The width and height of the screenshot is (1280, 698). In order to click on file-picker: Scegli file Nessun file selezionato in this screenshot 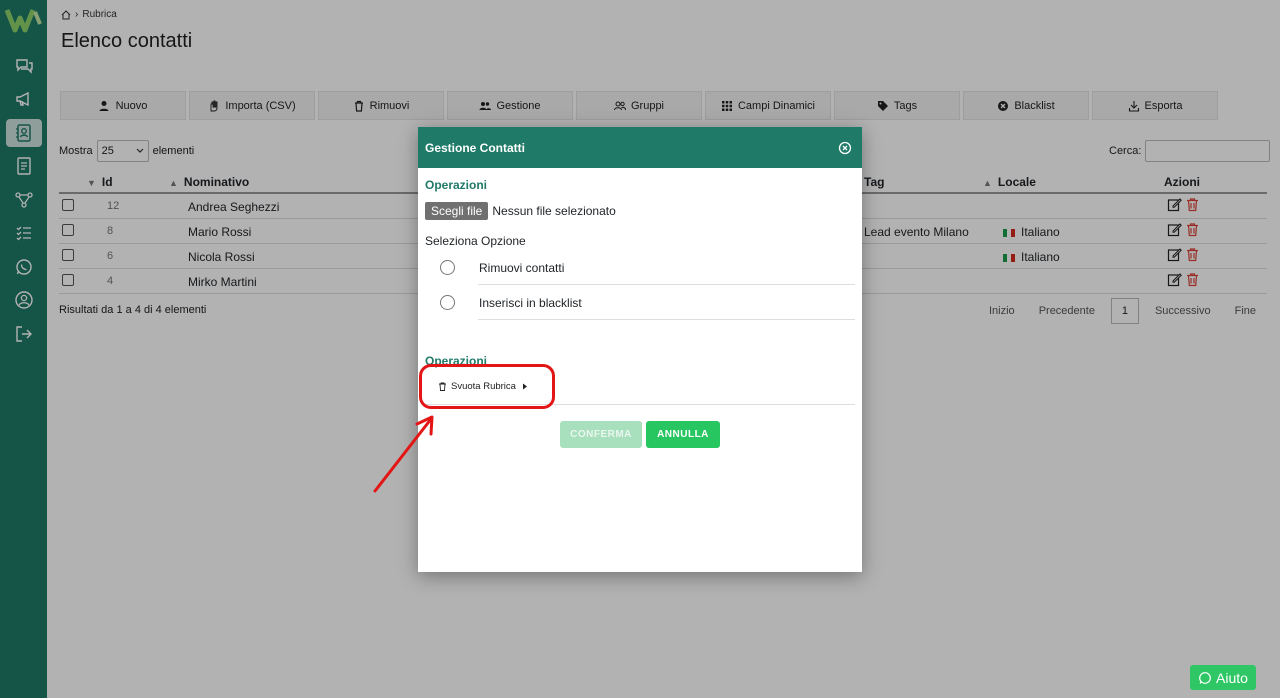, I will do `click(520, 211)`.